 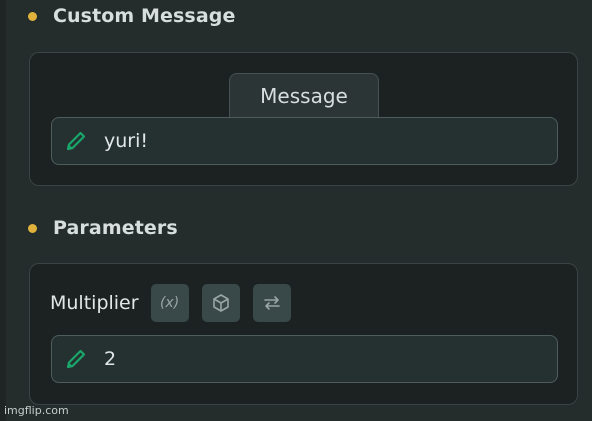 I want to click on custom-message-title: Custom Message, so click(x=144, y=16).